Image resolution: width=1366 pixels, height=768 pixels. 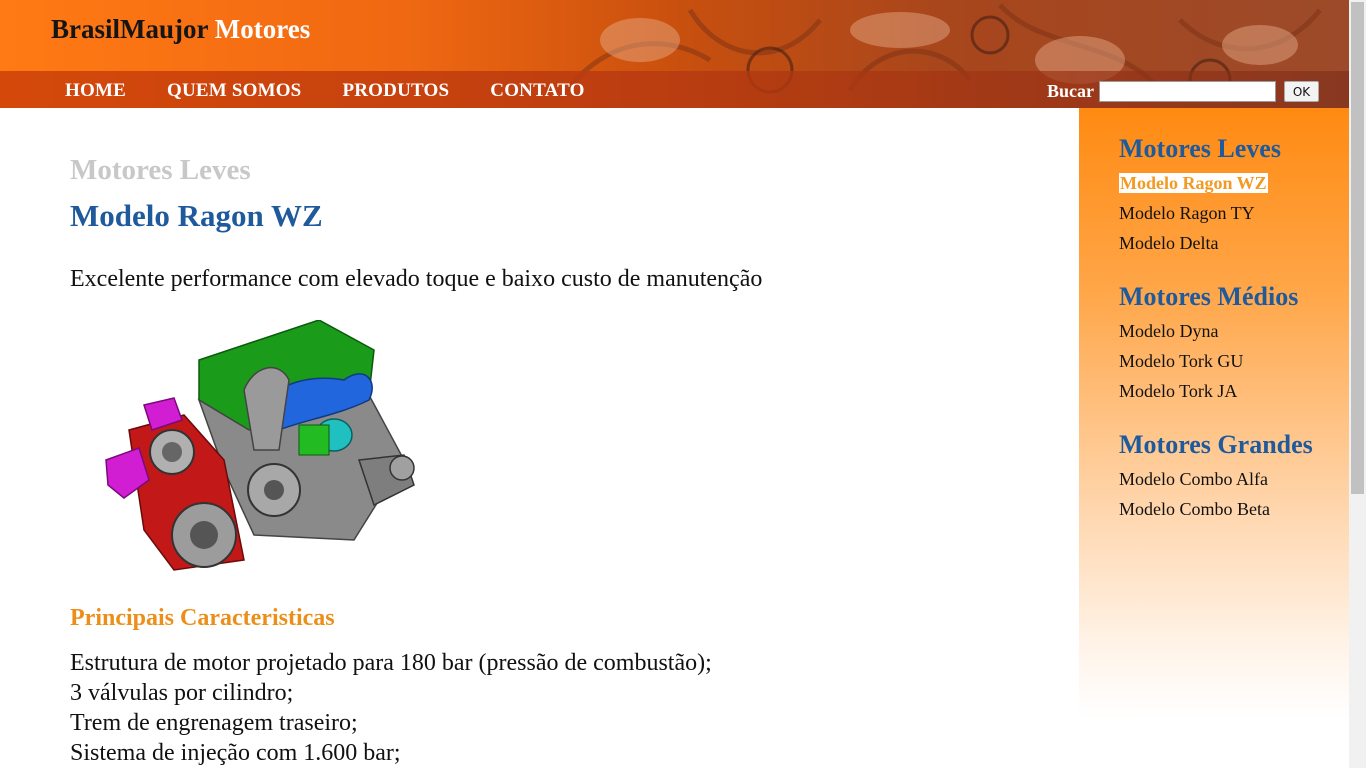 What do you see at coordinates (1187, 91) in the screenshot?
I see `search-input` at bounding box center [1187, 91].